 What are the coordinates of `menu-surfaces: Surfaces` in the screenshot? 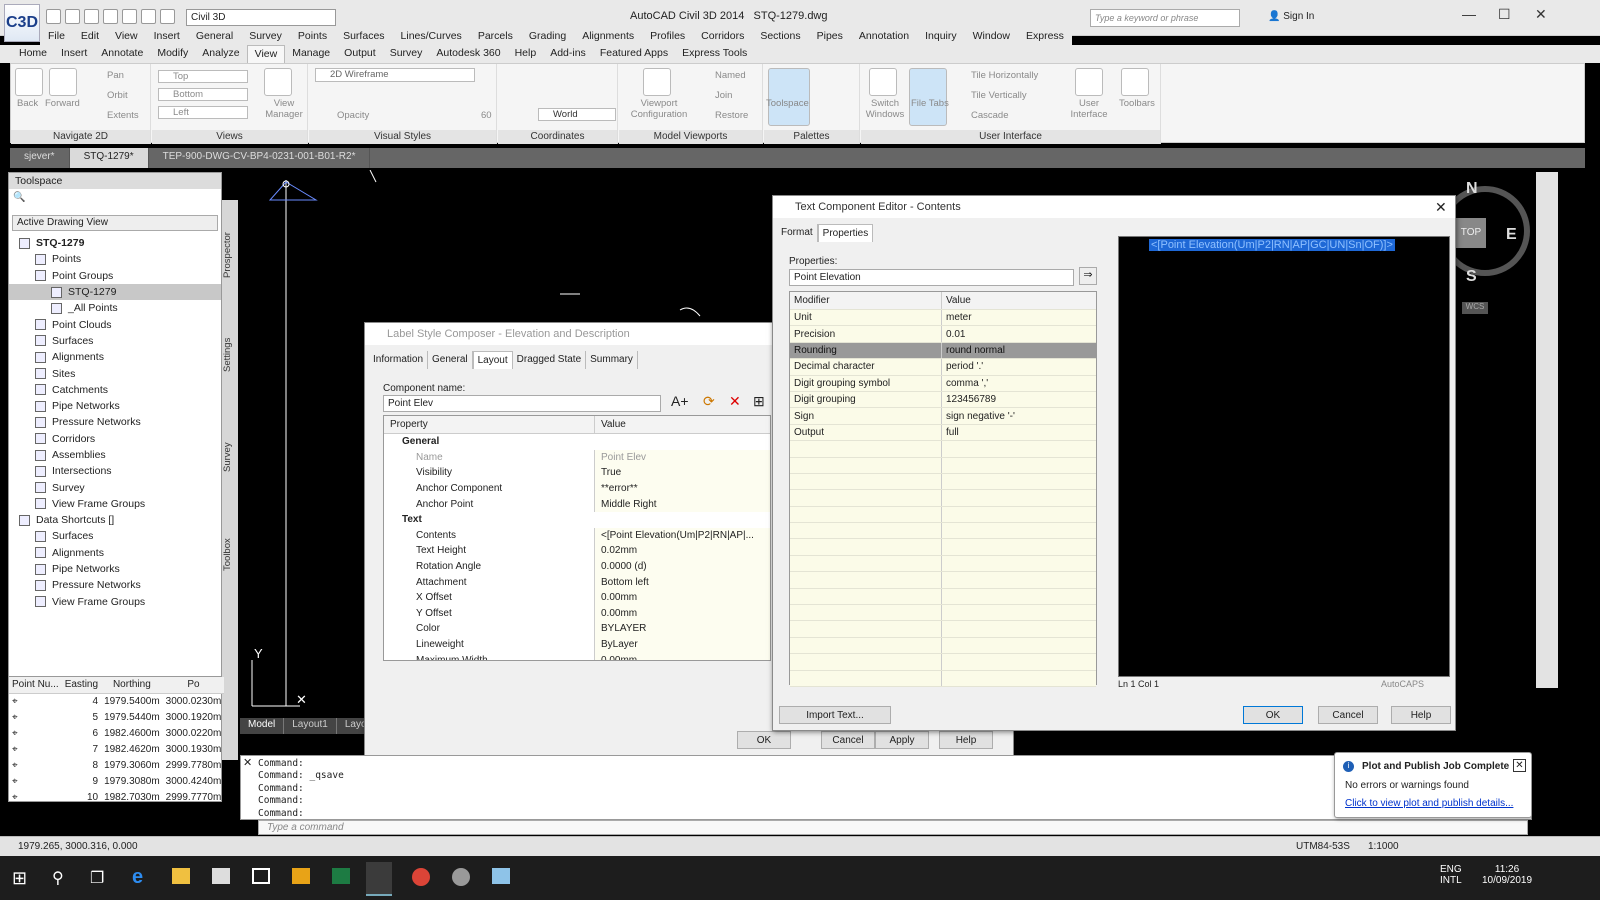 It's located at (363, 37).